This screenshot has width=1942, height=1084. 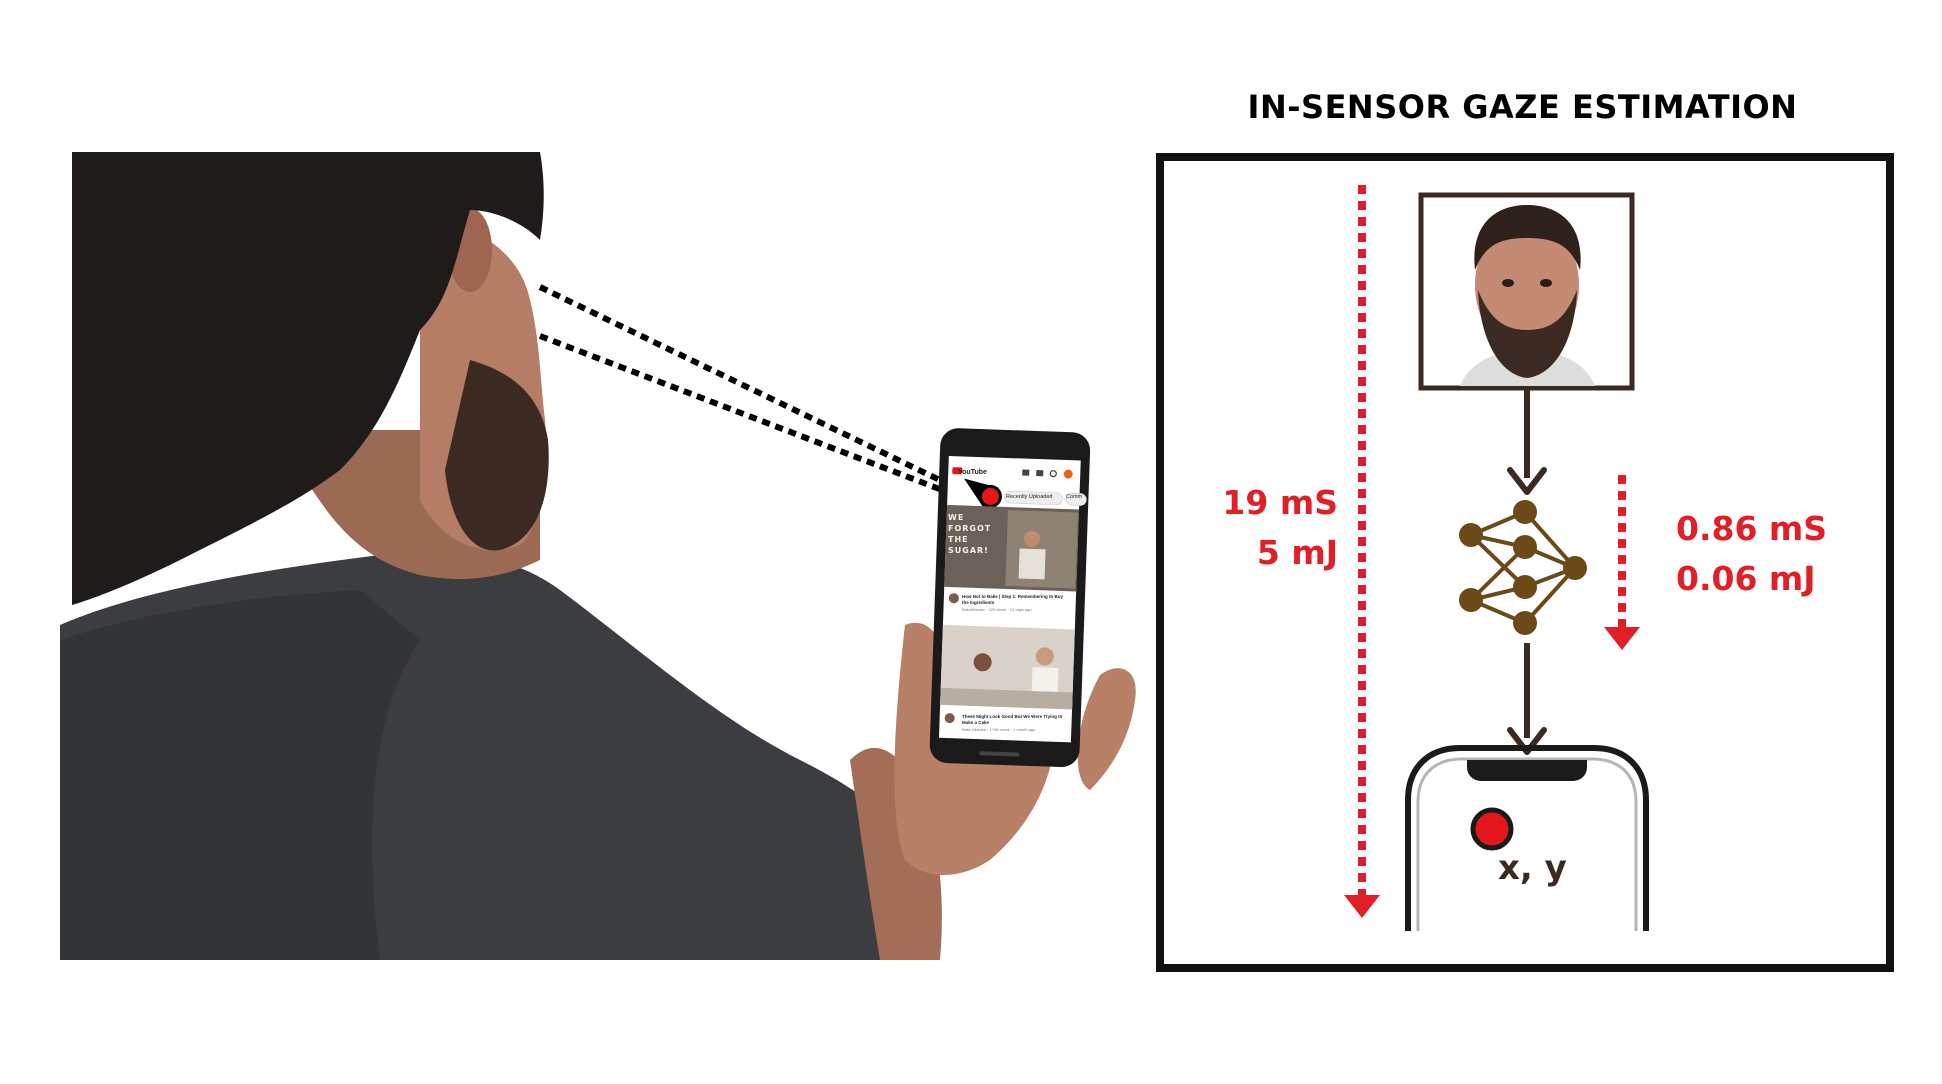 I want to click on in-sensor-energy: 0.06 mJ, so click(x=1746, y=578).